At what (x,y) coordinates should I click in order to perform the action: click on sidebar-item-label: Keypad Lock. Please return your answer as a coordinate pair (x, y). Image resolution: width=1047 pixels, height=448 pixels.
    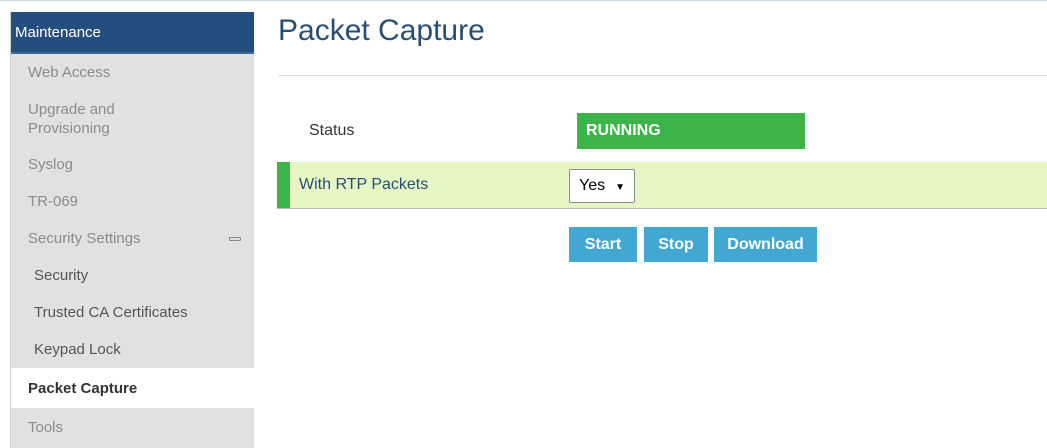
    Looking at the image, I should click on (77, 349).